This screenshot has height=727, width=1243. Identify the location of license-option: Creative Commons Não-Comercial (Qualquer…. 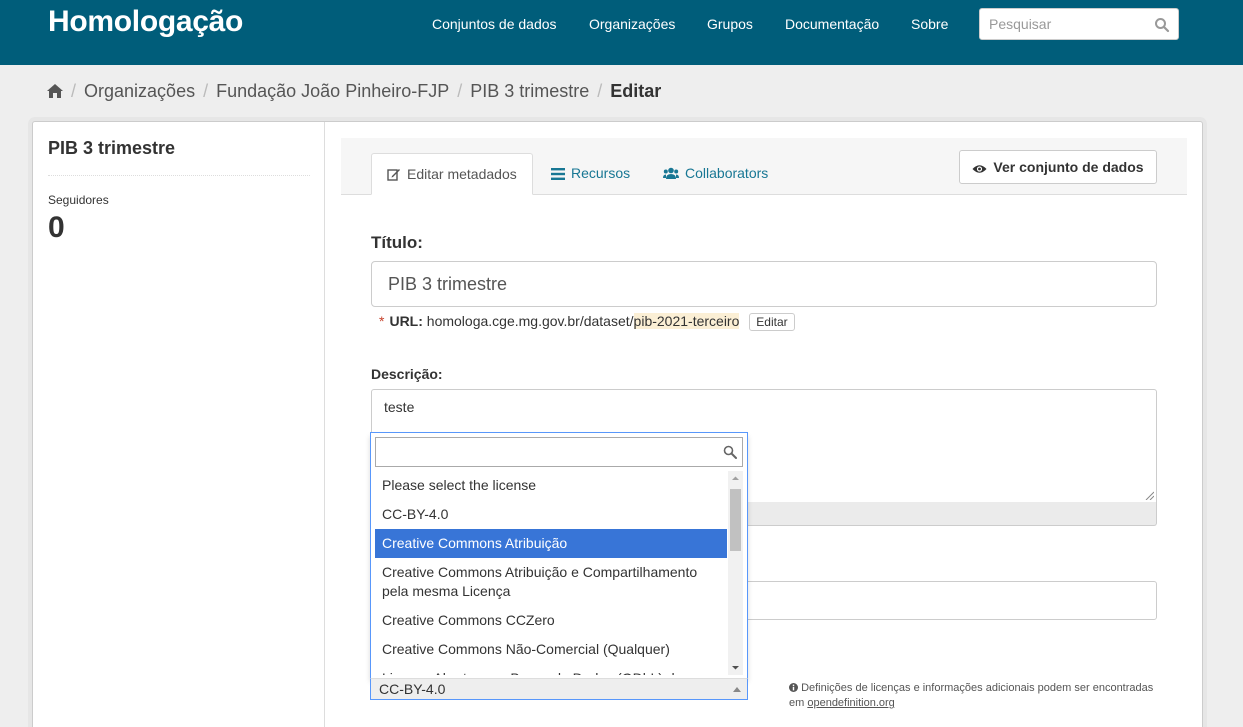
(551, 649).